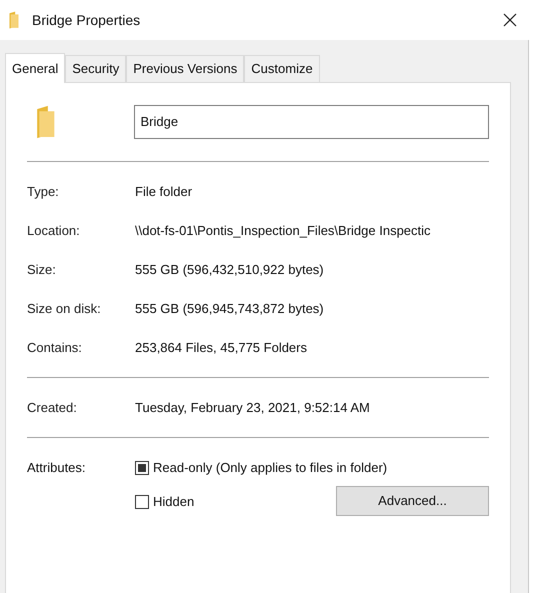  What do you see at coordinates (229, 309) in the screenshot?
I see `field-value: 555 GB (596,945,743,872 bytes)` at bounding box center [229, 309].